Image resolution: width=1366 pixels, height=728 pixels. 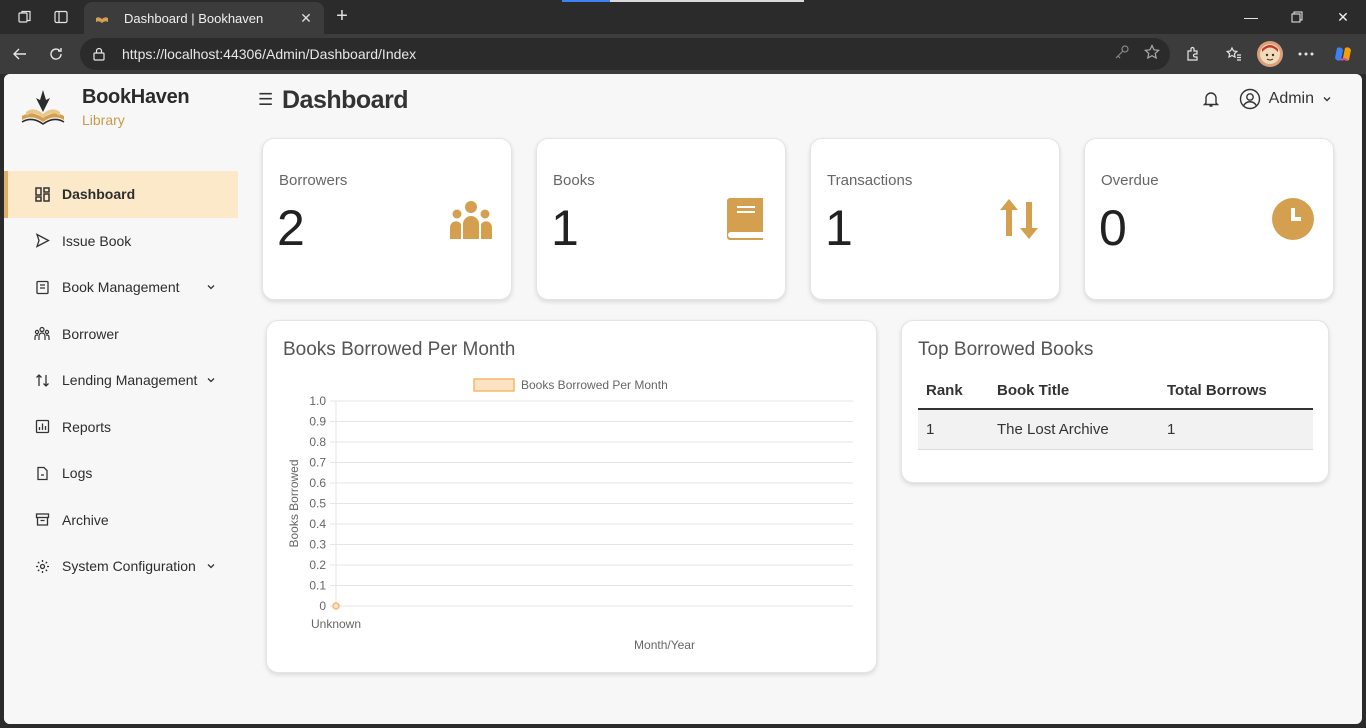 I want to click on hamburger-menu-icon: ☰, so click(x=265, y=100).